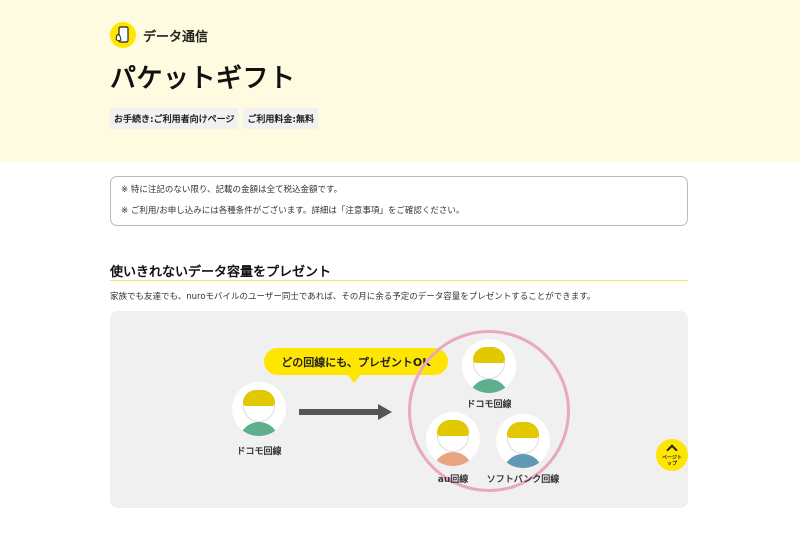 The image size is (800, 534). What do you see at coordinates (489, 366) in the screenshot?
I see `docomo-avatar-icon` at bounding box center [489, 366].